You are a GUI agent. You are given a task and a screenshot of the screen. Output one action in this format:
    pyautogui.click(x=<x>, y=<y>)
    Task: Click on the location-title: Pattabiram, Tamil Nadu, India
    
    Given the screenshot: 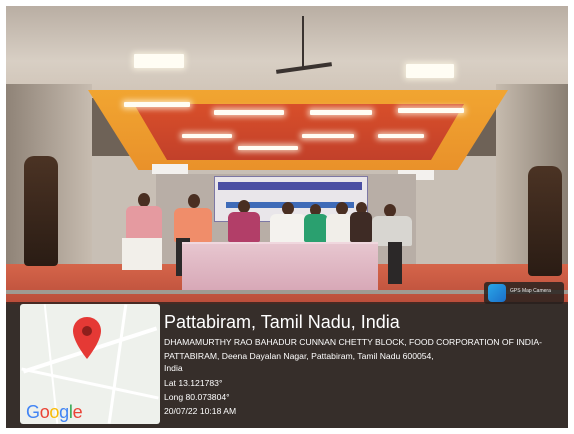 What is the action you would take?
    pyautogui.click(x=282, y=322)
    